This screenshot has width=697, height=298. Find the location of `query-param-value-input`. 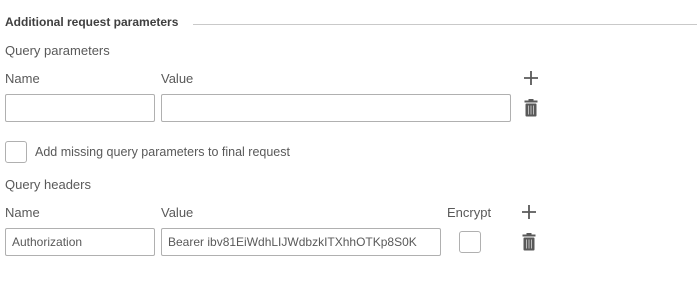

query-param-value-input is located at coordinates (336, 108).